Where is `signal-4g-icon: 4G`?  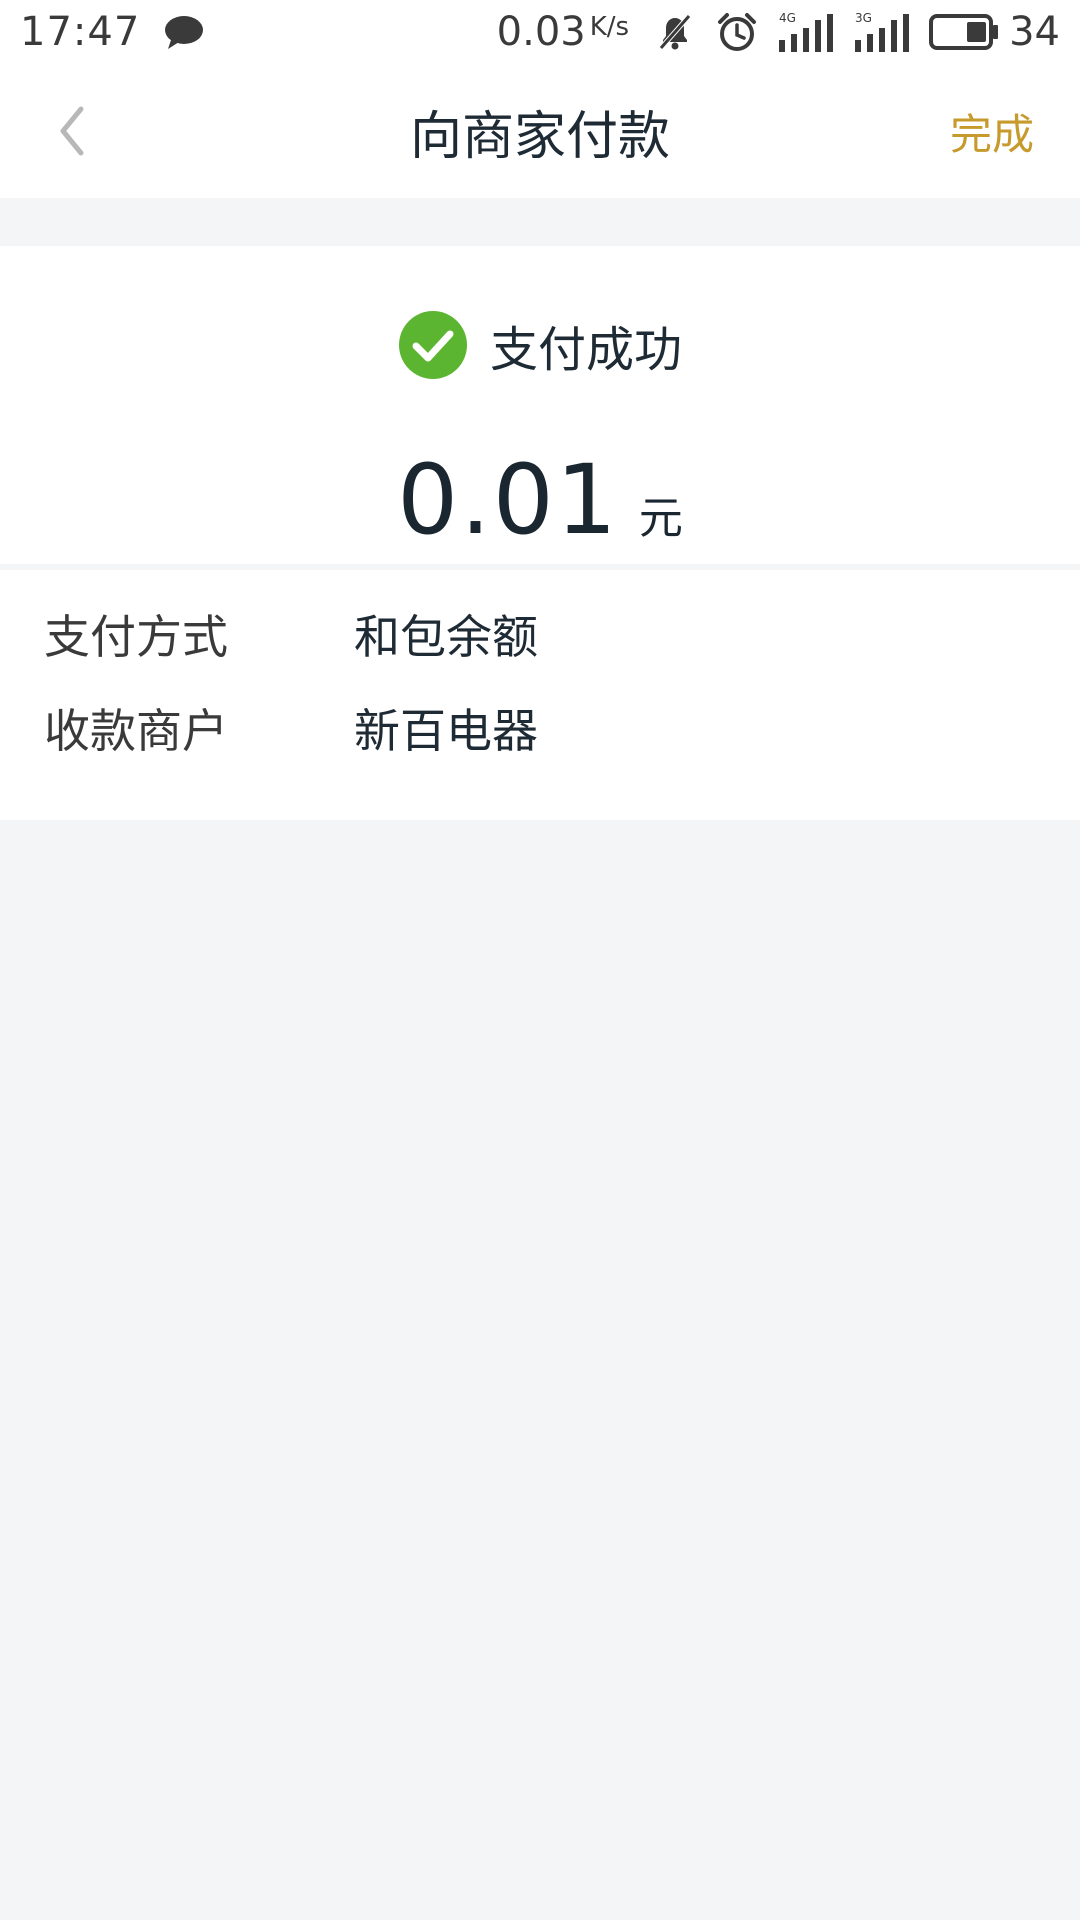
signal-4g-icon: 4G is located at coordinates (806, 31).